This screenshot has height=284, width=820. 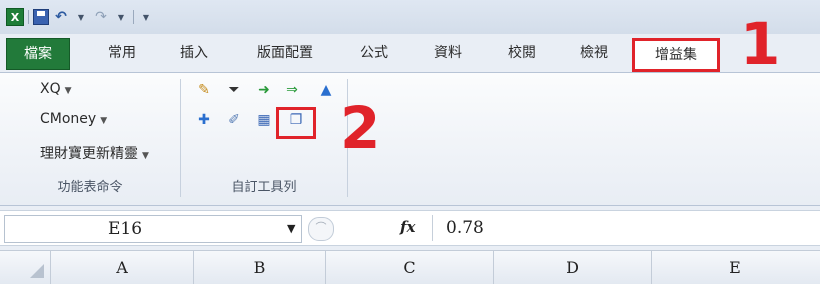 What do you see at coordinates (68, 119) in the screenshot?
I see `menu-cmoney-label: CMoney` at bounding box center [68, 119].